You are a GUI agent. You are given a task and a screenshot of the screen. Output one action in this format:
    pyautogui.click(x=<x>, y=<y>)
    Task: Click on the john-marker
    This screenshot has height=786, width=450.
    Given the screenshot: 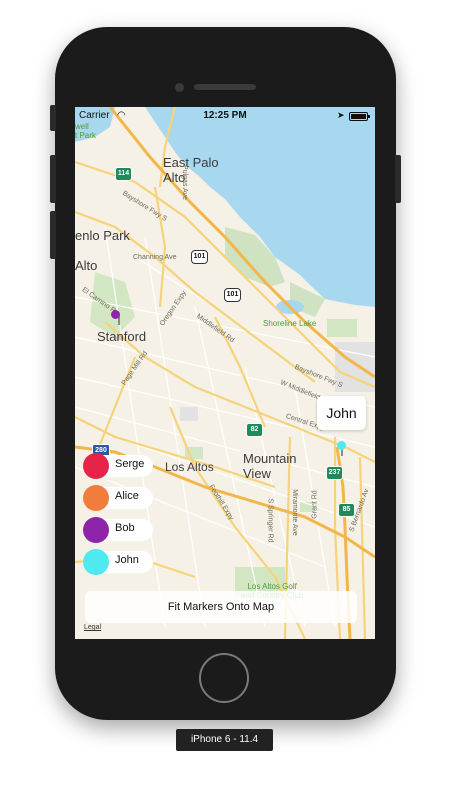 What is the action you would take?
    pyautogui.click(x=341, y=445)
    